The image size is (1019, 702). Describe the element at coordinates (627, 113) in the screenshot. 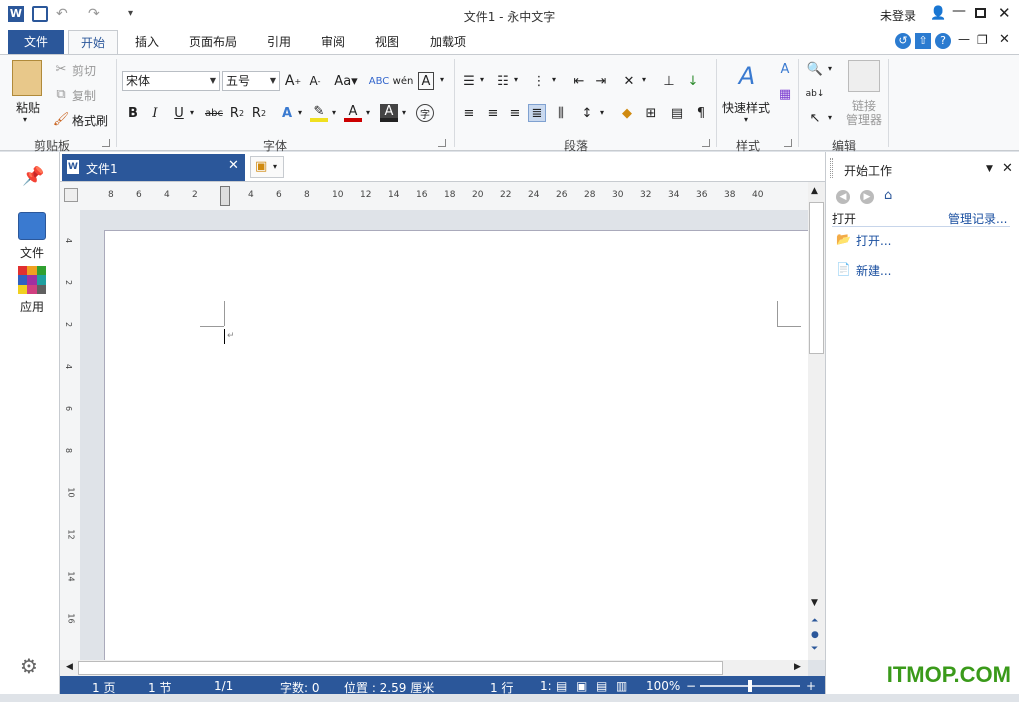

I see `shading-icon: ◆` at that location.